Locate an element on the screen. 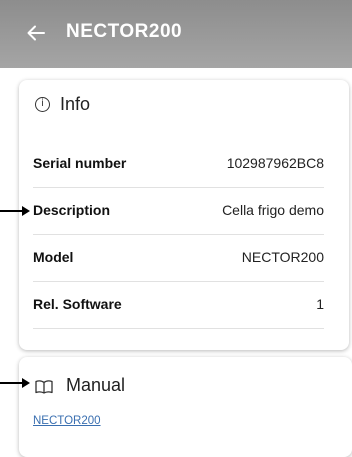 The image size is (352, 457). info-row-serial-number: Serial number 102987962BC8 is located at coordinates (178, 164).